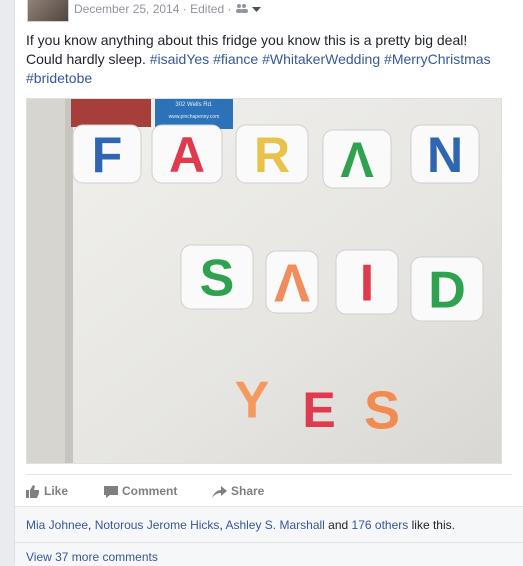 This screenshot has width=523, height=566. What do you see at coordinates (32, 491) in the screenshot?
I see `thumbs-up-icon` at bounding box center [32, 491].